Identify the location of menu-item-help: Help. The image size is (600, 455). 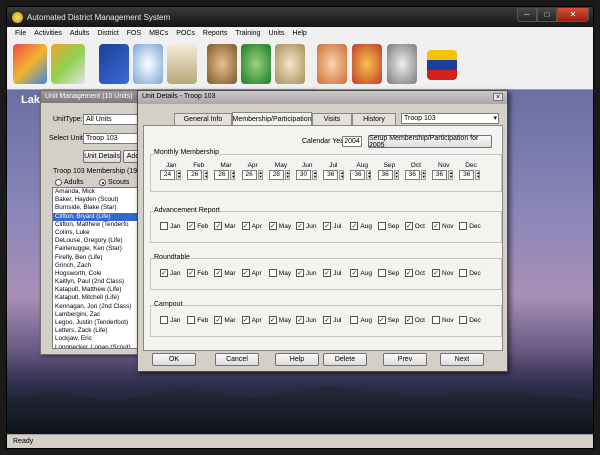
(299, 33).